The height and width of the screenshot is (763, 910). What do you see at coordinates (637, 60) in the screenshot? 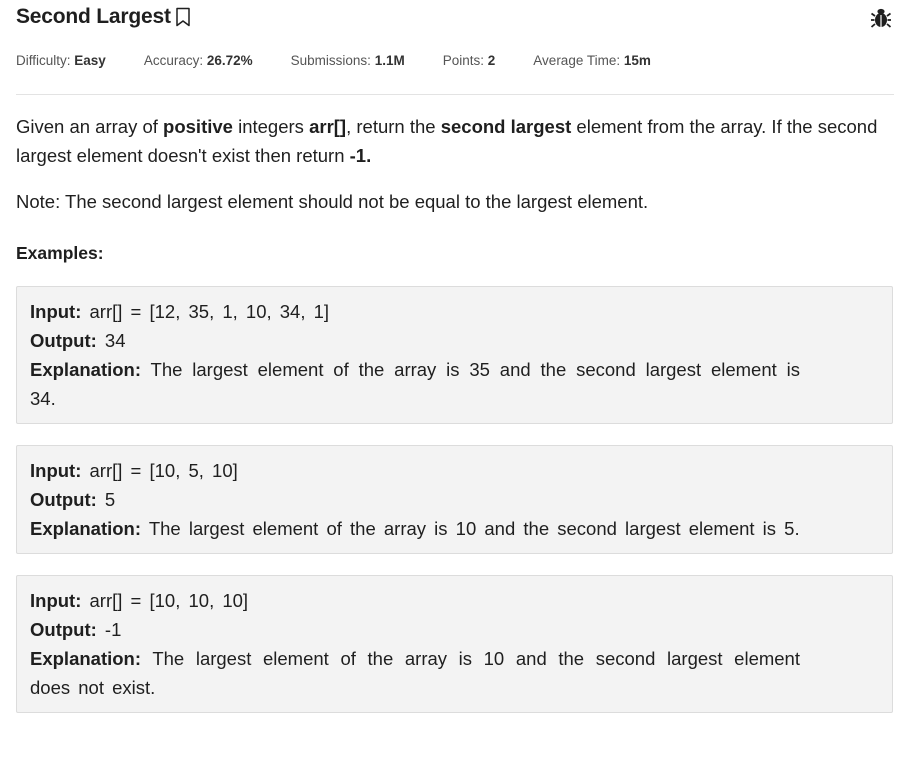
I see `average-time-value: 15m` at bounding box center [637, 60].